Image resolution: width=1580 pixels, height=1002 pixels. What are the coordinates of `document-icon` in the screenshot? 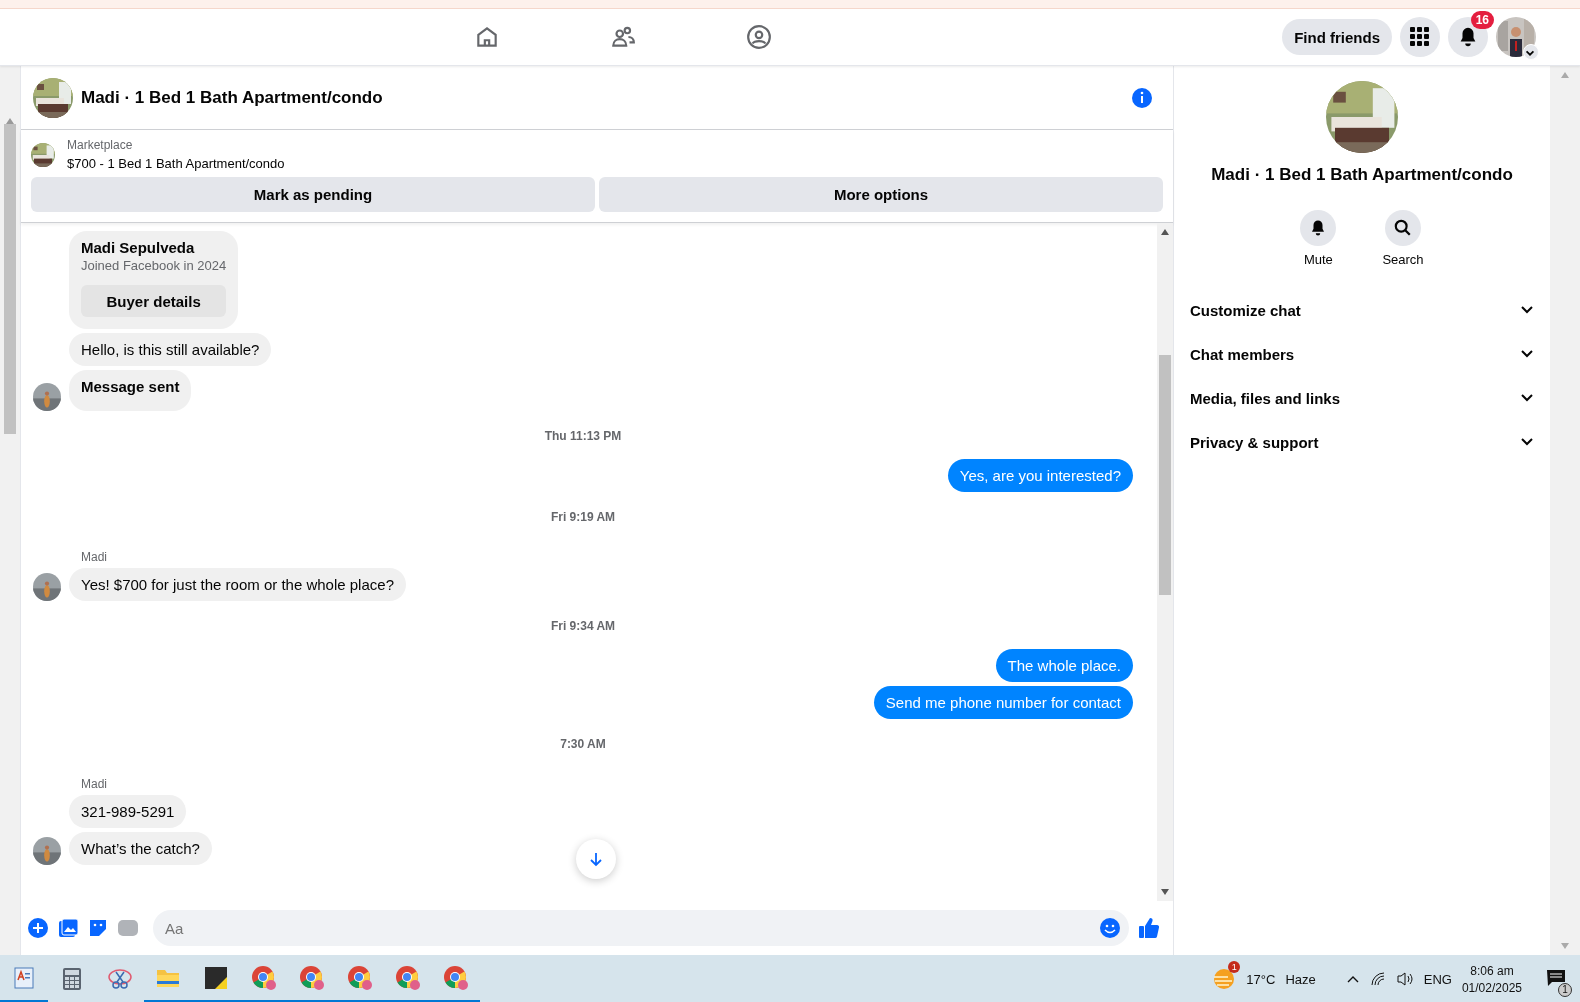 It's located at (24, 977).